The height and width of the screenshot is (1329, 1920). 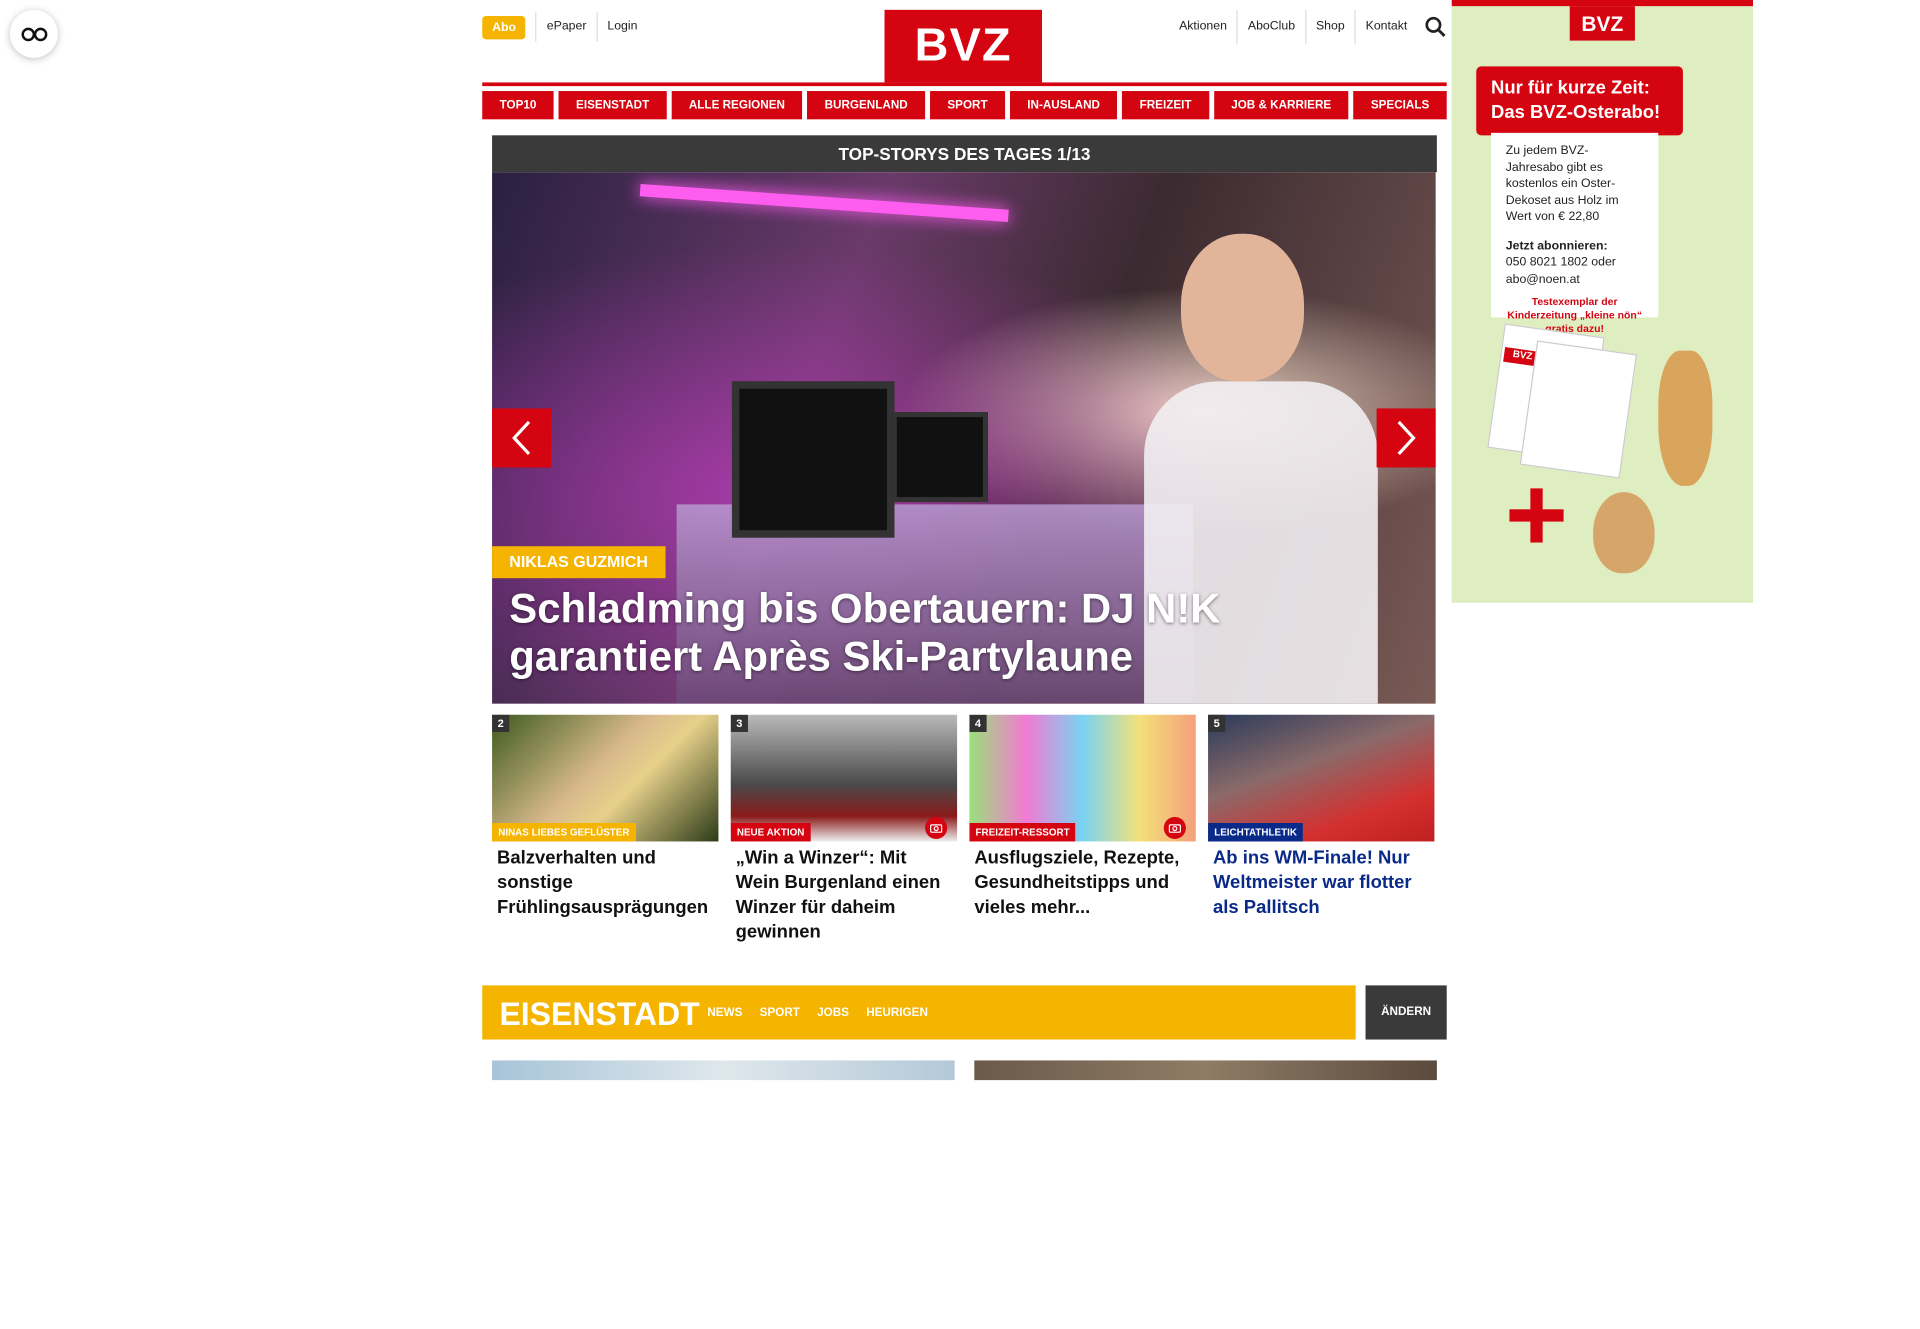 I want to click on region-link-sport: SPORT, so click(x=780, y=1013).